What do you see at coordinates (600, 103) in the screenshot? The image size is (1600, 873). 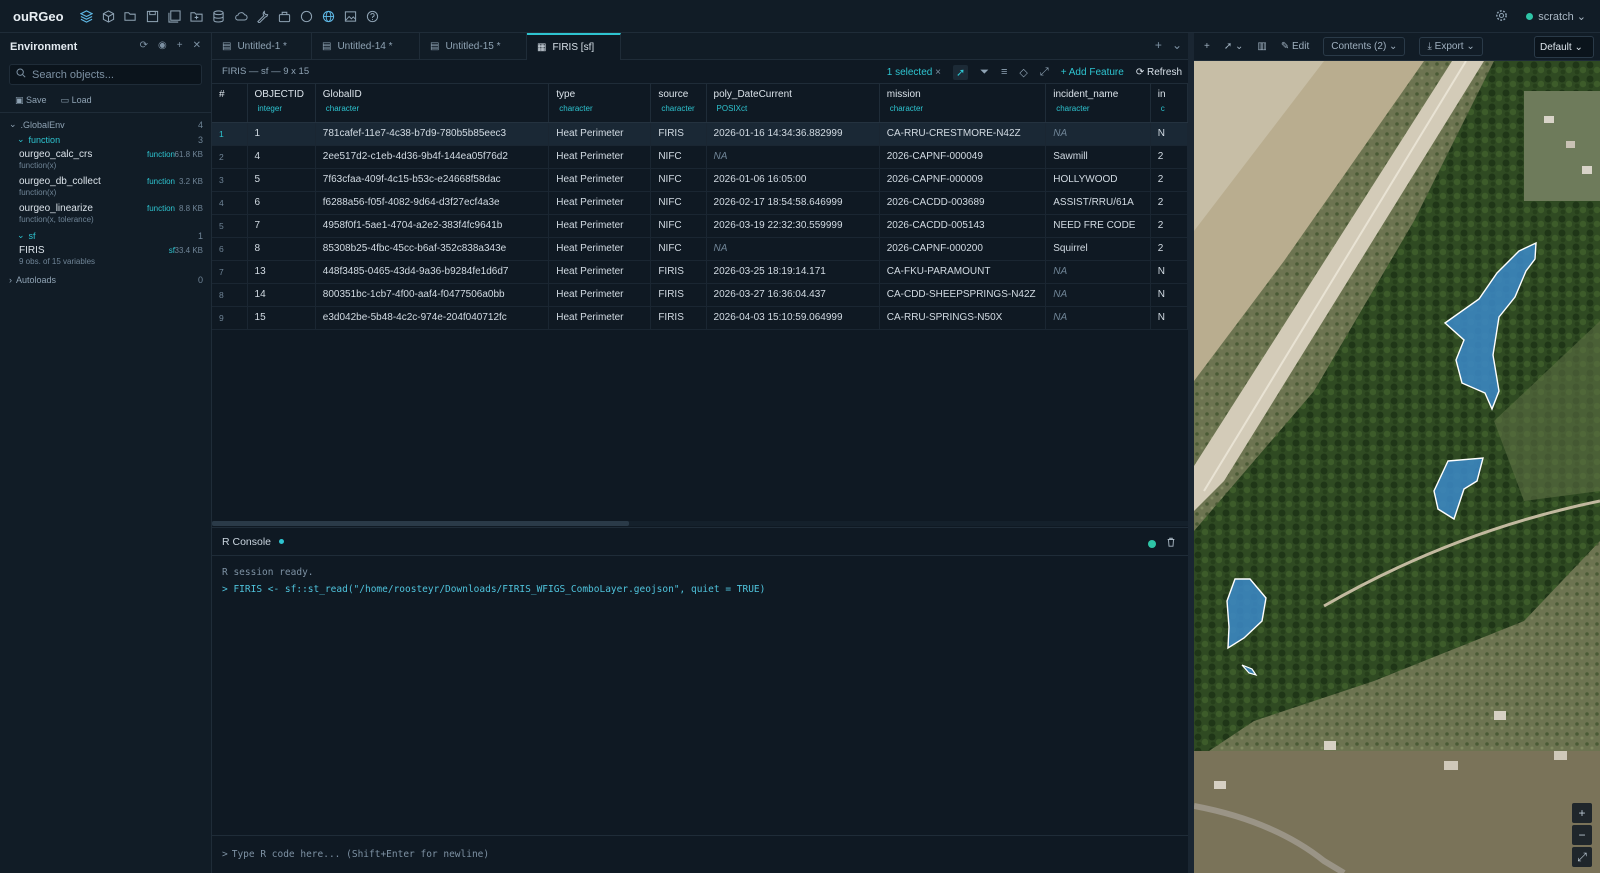 I see `column-header: type character` at bounding box center [600, 103].